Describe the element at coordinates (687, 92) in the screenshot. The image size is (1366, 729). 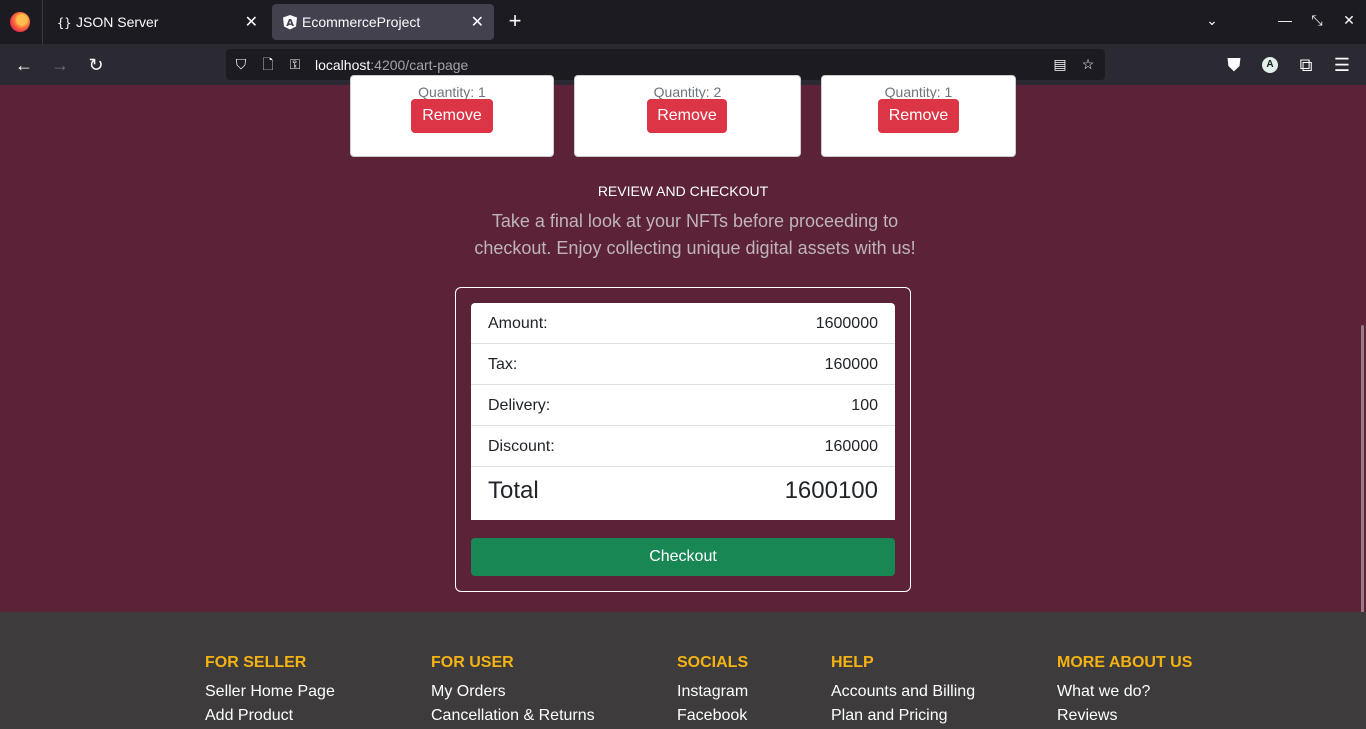
I see `quantity-label: Quantity: 2` at that location.